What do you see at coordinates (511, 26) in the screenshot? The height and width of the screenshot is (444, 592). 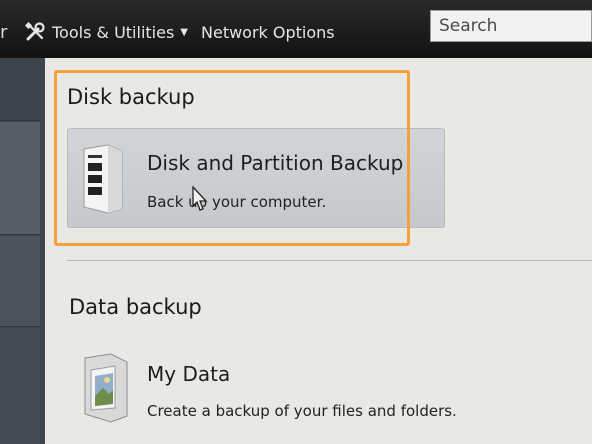 I see `search-input` at bounding box center [511, 26].